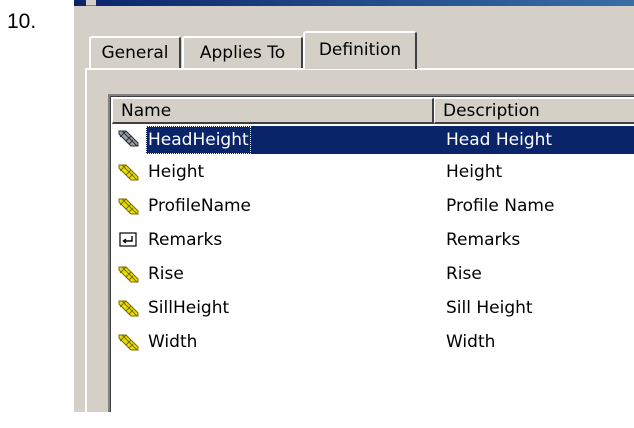  What do you see at coordinates (22, 21) in the screenshot?
I see `step-number: 10.` at bounding box center [22, 21].